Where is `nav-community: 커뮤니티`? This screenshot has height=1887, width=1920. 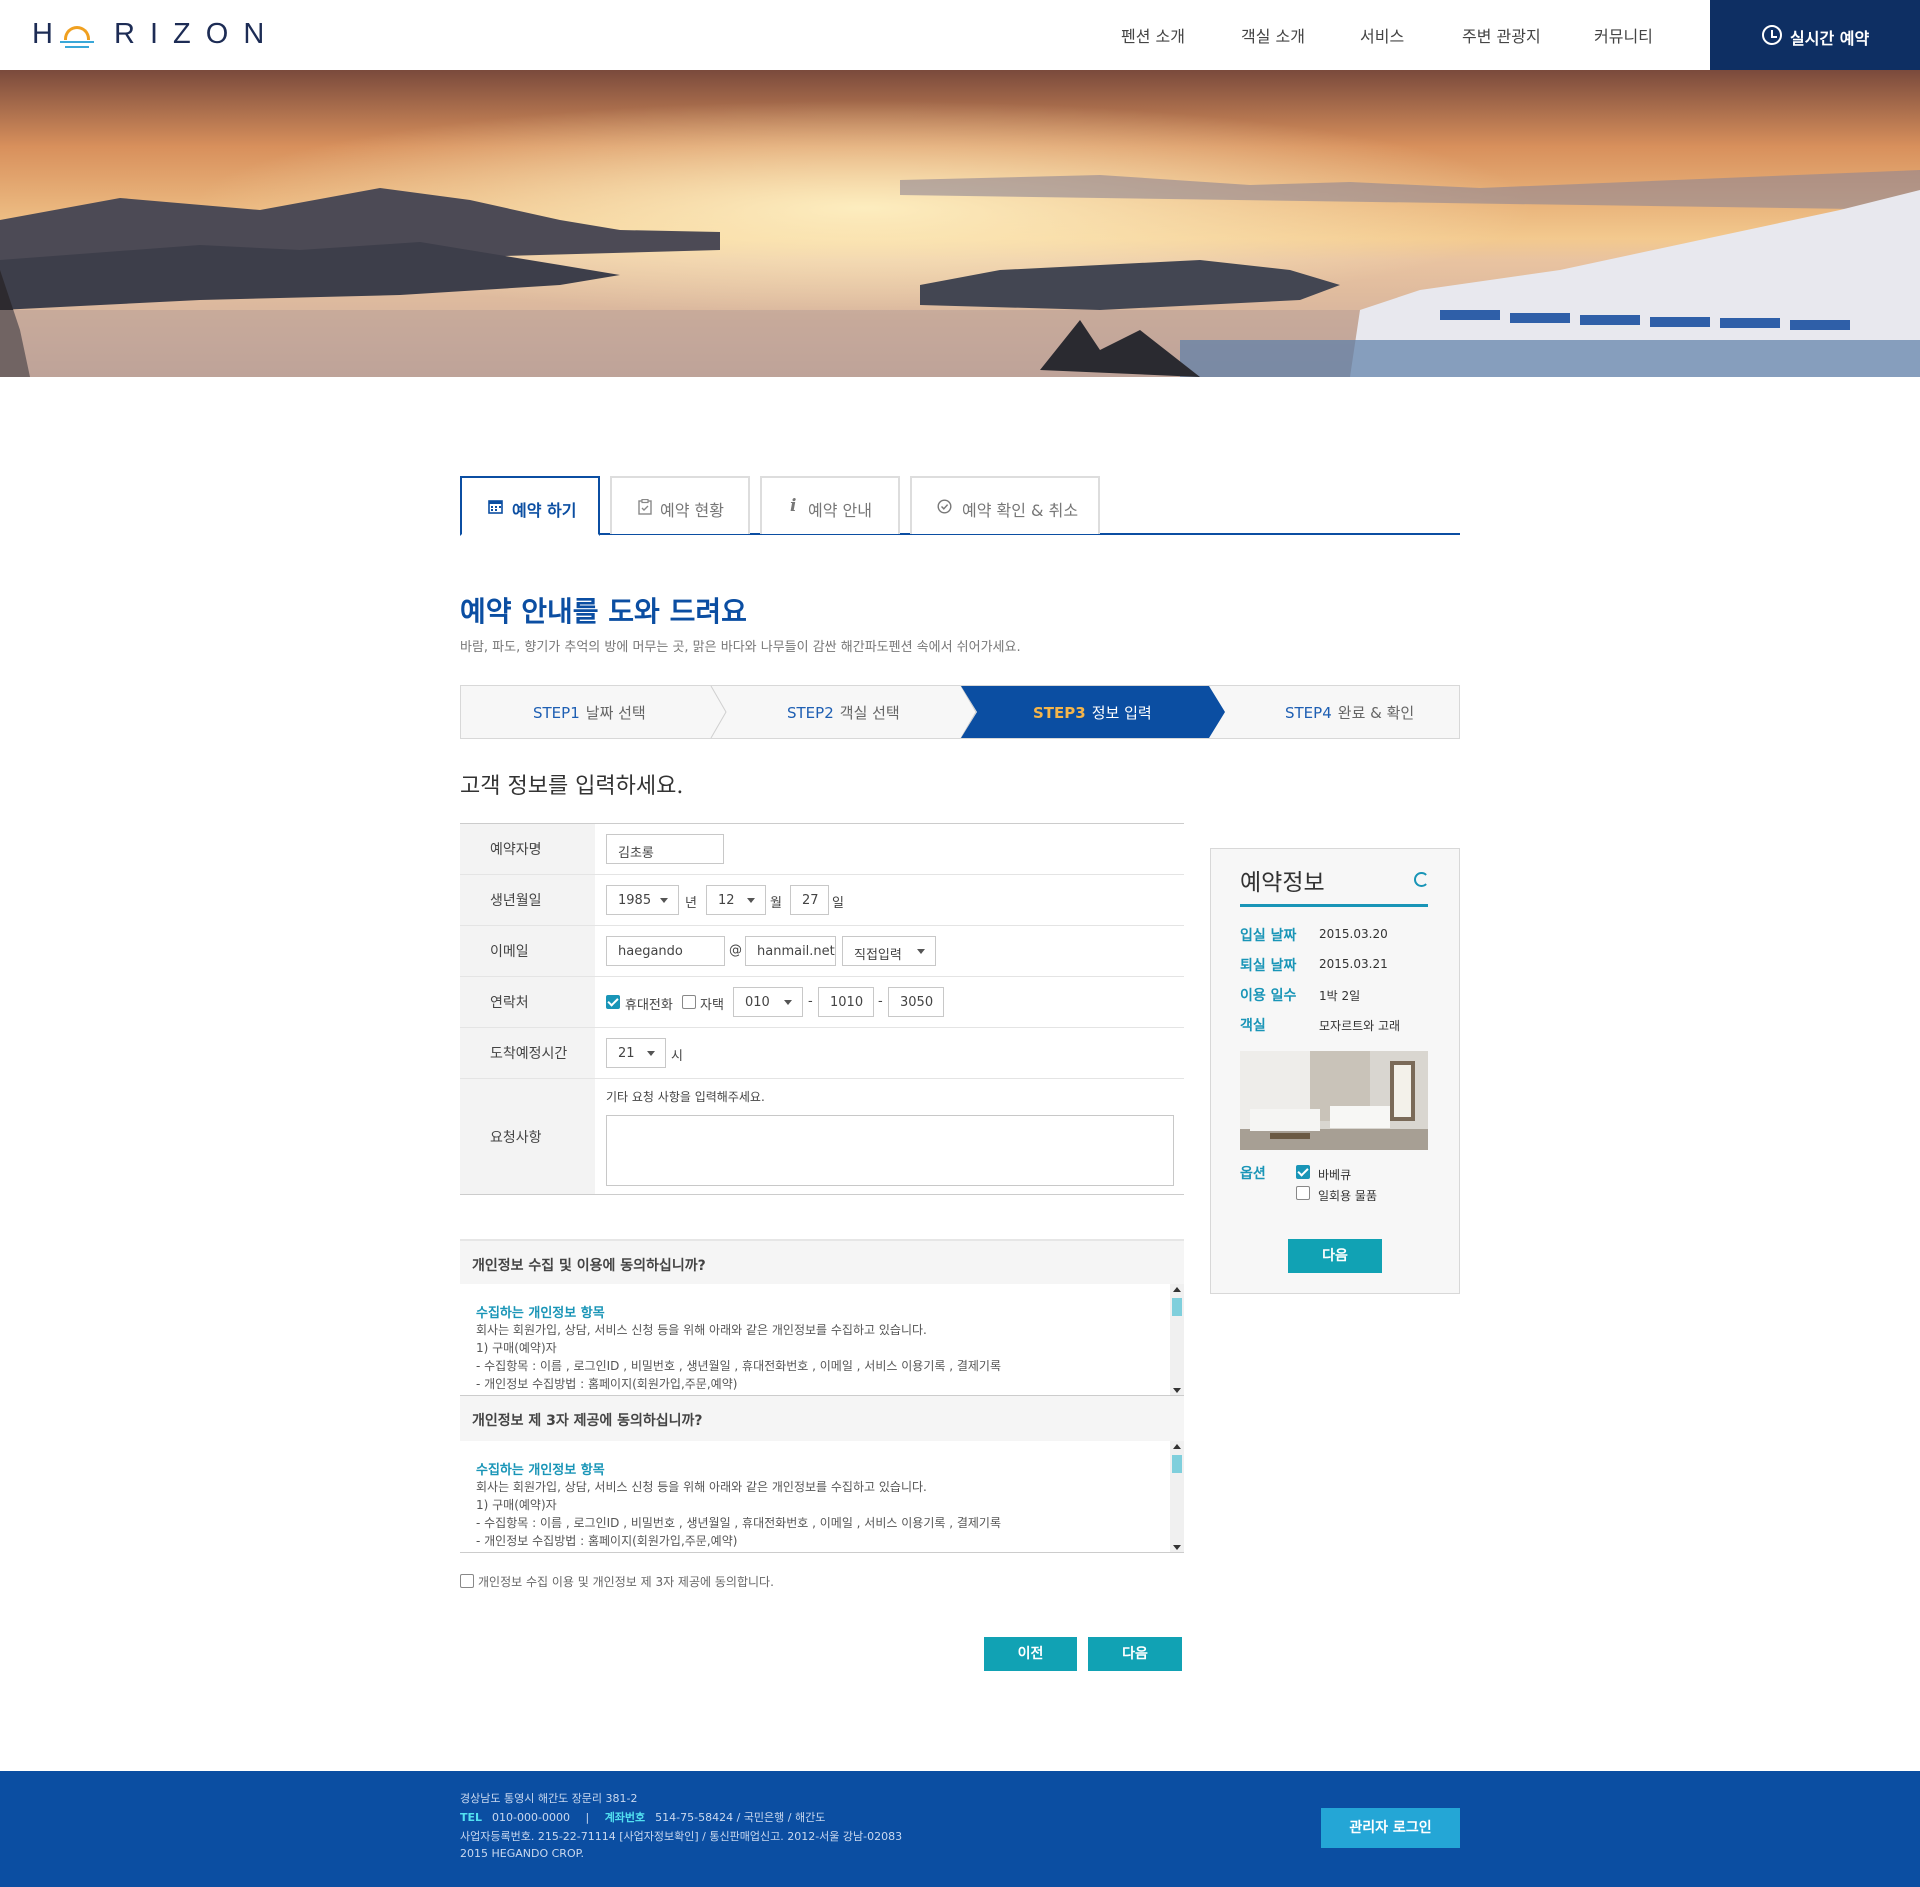 nav-community: 커뮤니티 is located at coordinates (1623, 35).